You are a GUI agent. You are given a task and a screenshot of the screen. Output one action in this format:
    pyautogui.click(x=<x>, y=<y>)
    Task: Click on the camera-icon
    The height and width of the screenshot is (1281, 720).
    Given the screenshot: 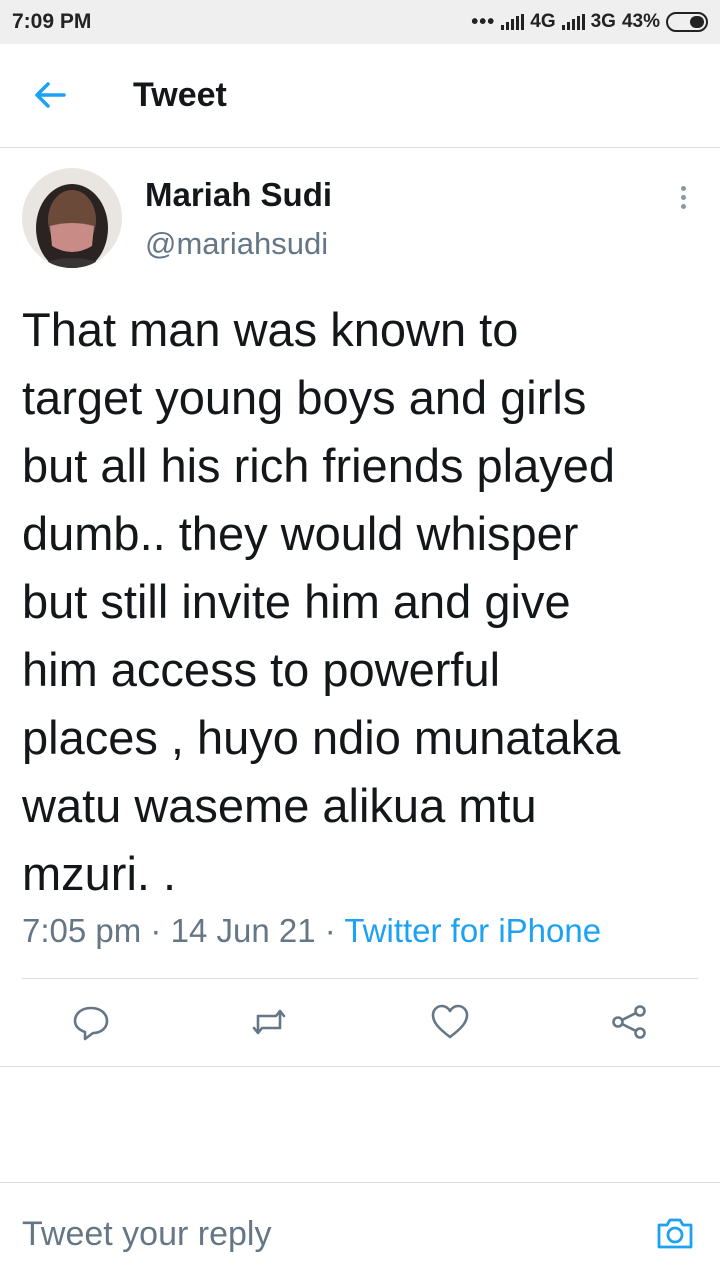 What is the action you would take?
    pyautogui.click(x=675, y=1233)
    